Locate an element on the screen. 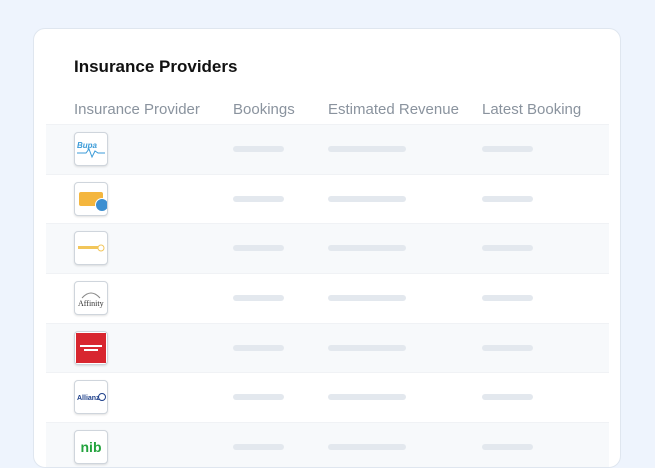  allianz-logo-icon: Allianz is located at coordinates (91, 397).